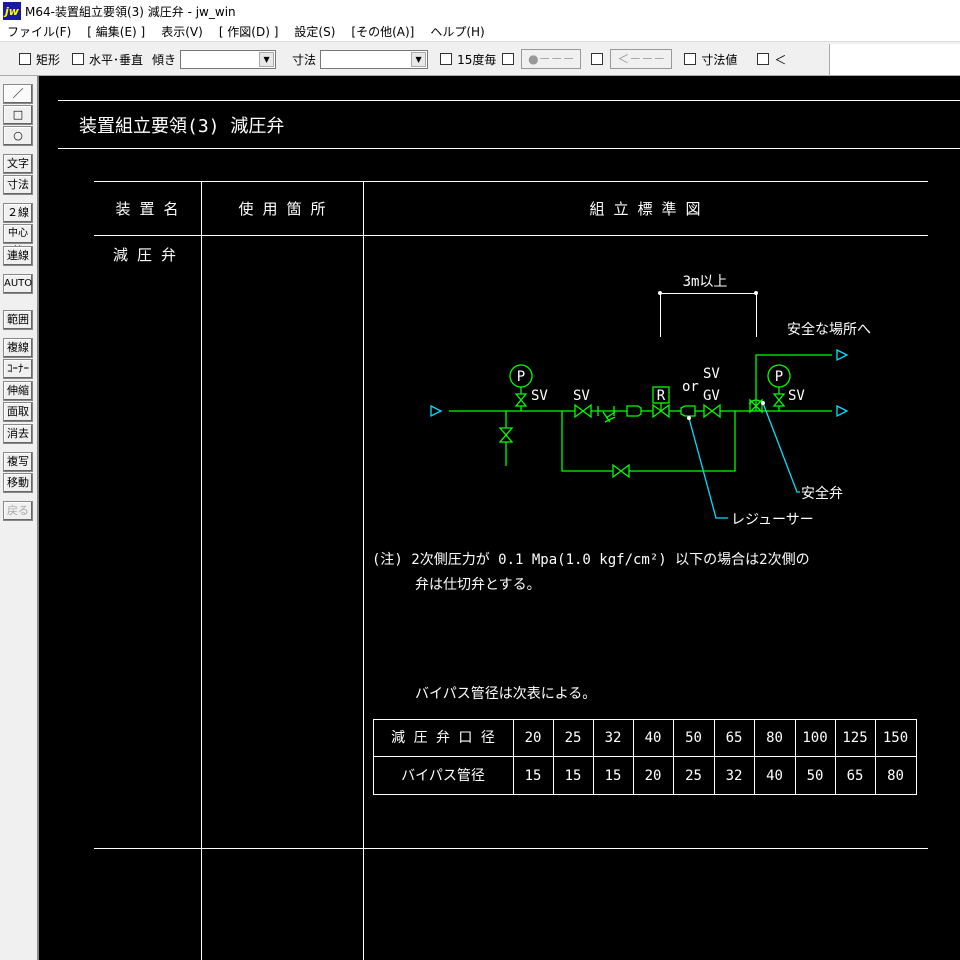  What do you see at coordinates (597, 59) in the screenshot?
I see `btn2-checkbox` at bounding box center [597, 59].